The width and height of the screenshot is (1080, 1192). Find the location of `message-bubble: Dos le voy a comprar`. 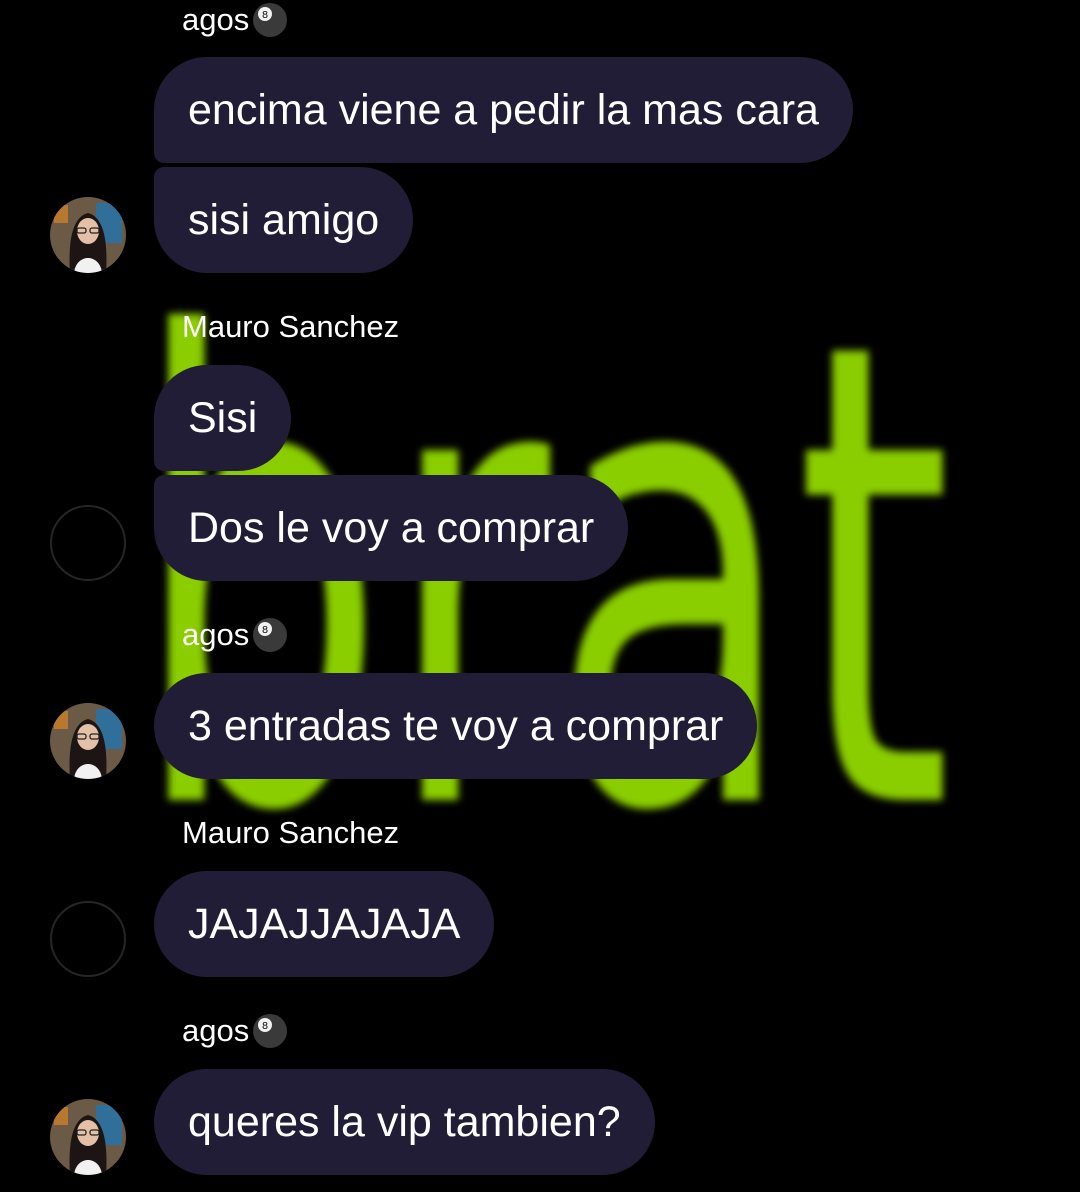

message-bubble: Dos le voy a comprar is located at coordinates (391, 528).